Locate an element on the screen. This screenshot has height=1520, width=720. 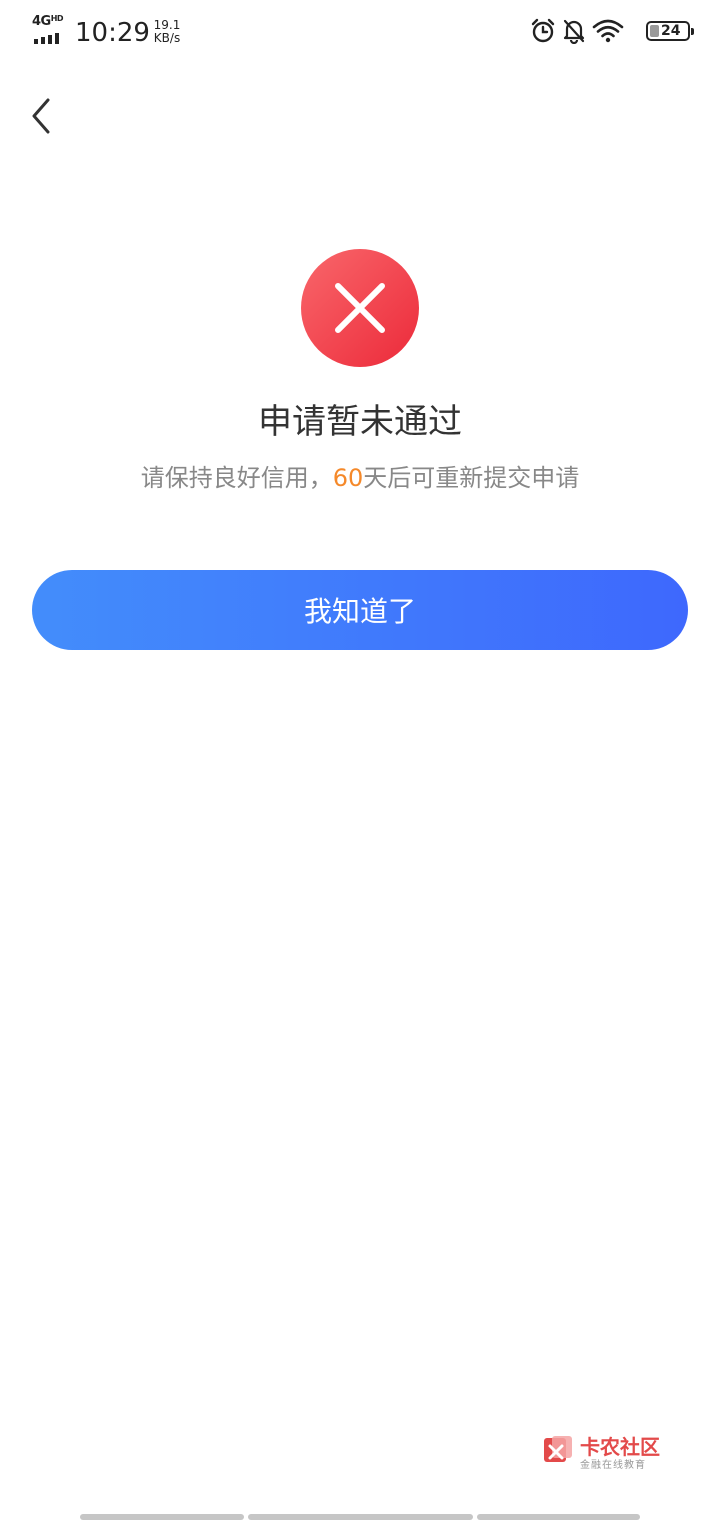
wifi-icon is located at coordinates (608, 31).